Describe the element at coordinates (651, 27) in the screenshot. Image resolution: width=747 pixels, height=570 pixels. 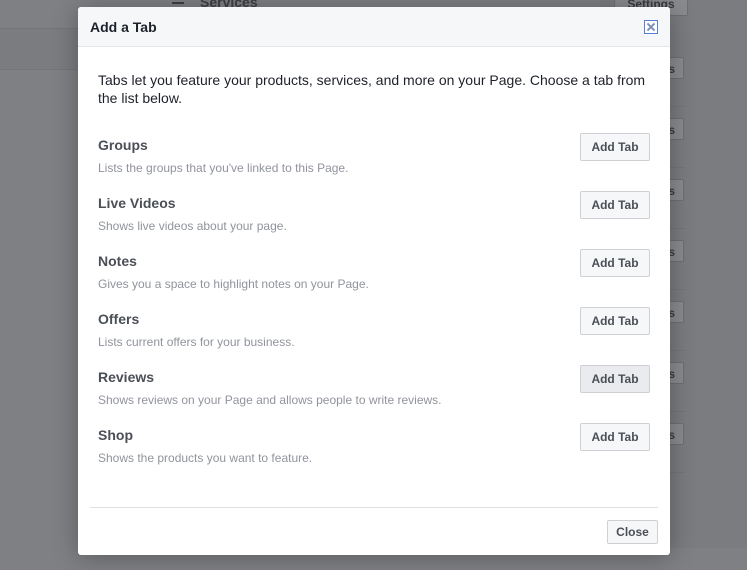
I see `close-icon` at that location.